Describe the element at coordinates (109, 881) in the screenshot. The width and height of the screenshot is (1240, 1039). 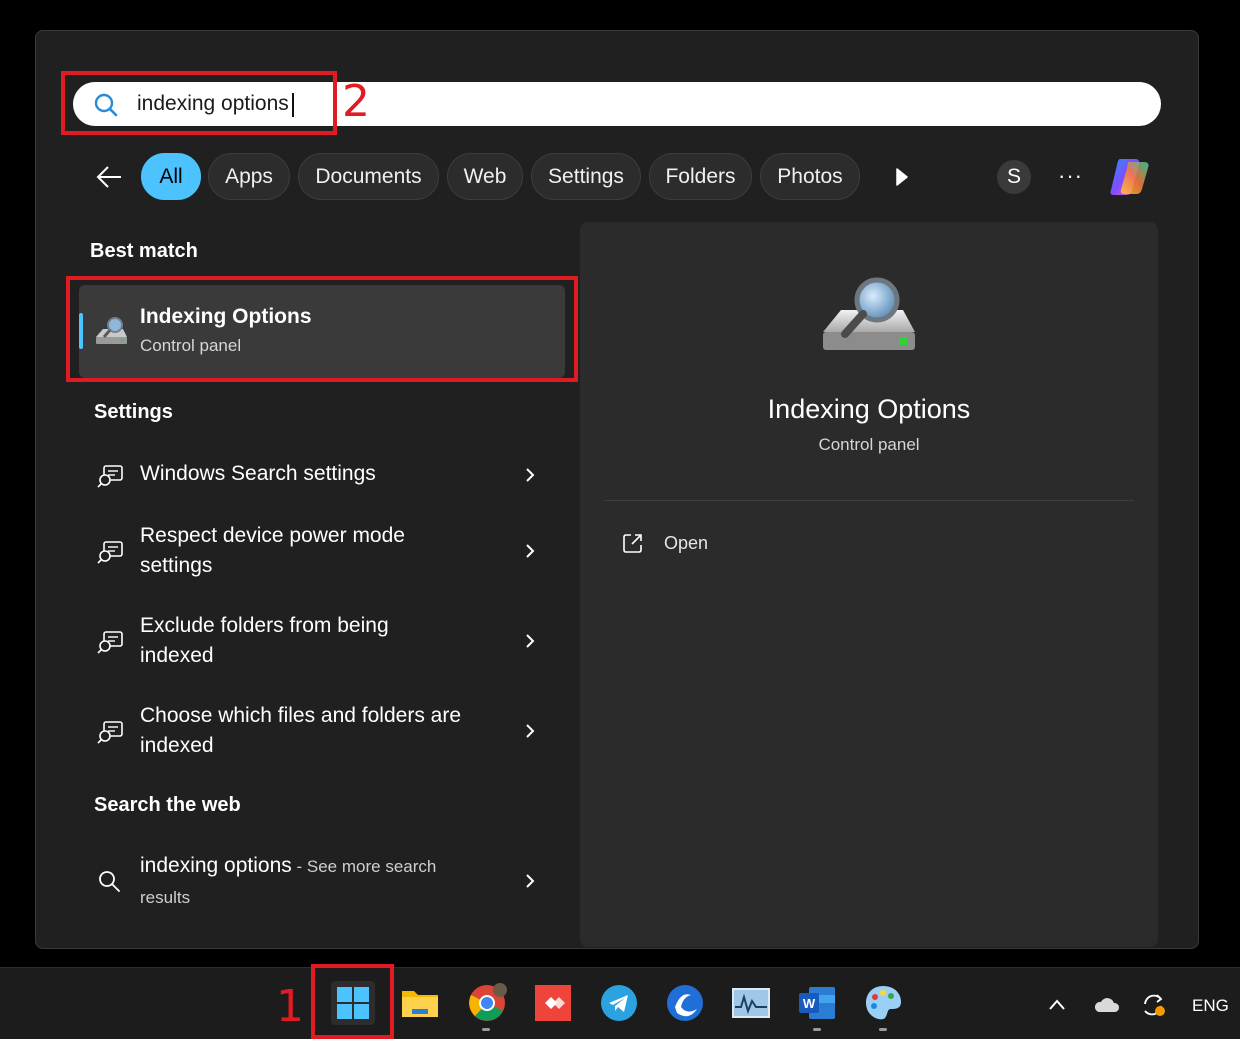
I see `search-icon` at that location.